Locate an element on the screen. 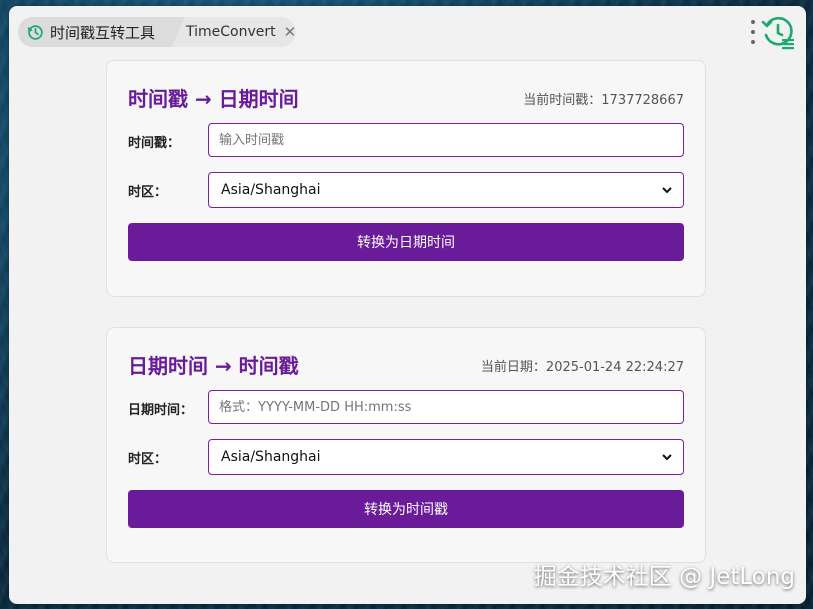 Image resolution: width=813 pixels, height=609 pixels. tab-timeconvert: TimeConvert ✕ is located at coordinates (234, 32).